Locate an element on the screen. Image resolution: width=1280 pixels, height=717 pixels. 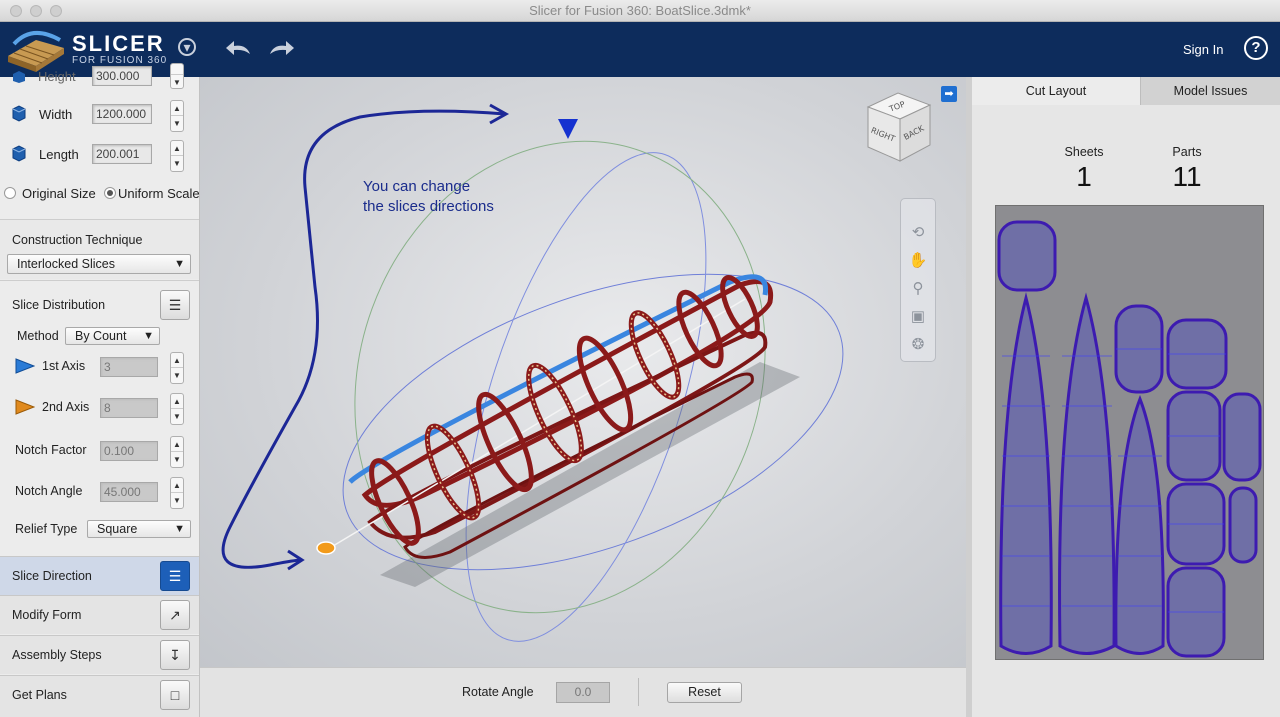
height-label: Height is located at coordinates (57, 76).